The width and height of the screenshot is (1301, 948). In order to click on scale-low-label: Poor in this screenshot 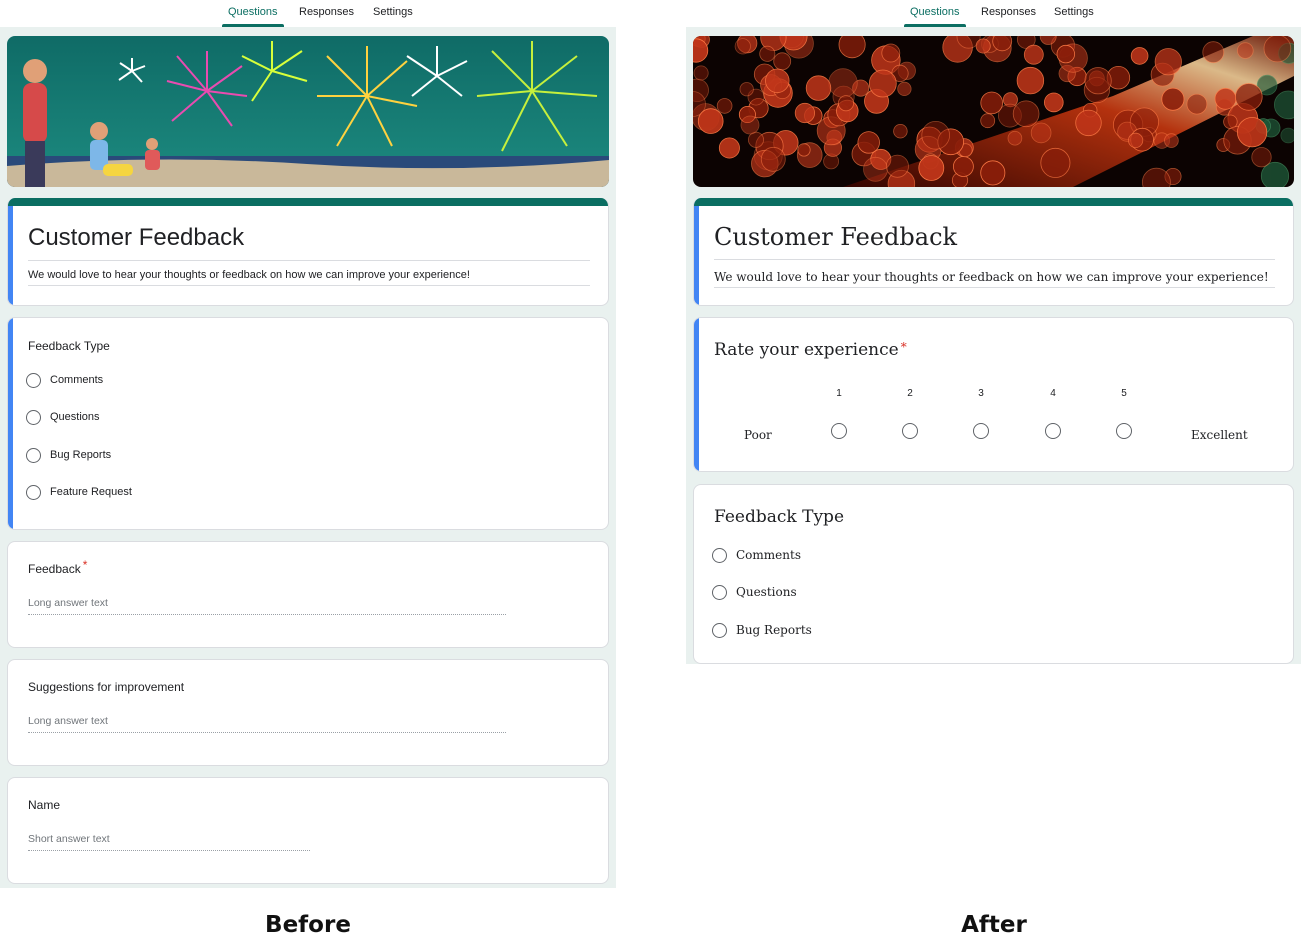, I will do `click(758, 435)`.